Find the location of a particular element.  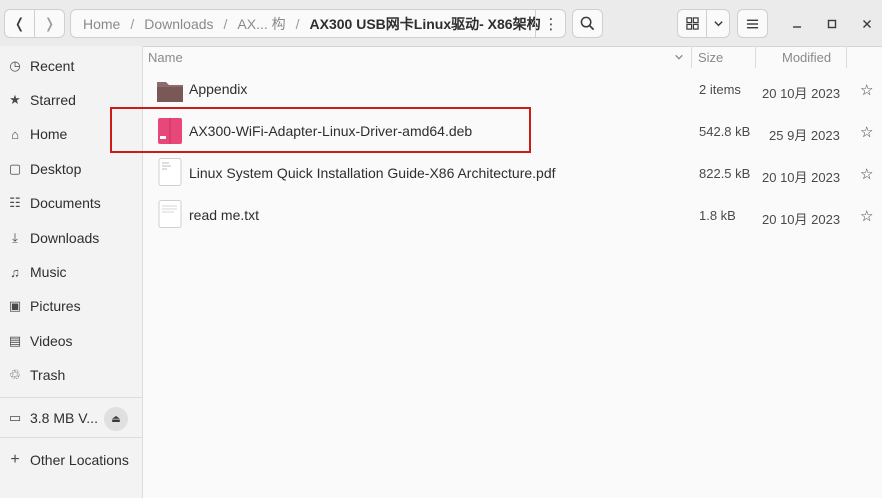

column-header-modified: Modified is located at coordinates (814, 57).